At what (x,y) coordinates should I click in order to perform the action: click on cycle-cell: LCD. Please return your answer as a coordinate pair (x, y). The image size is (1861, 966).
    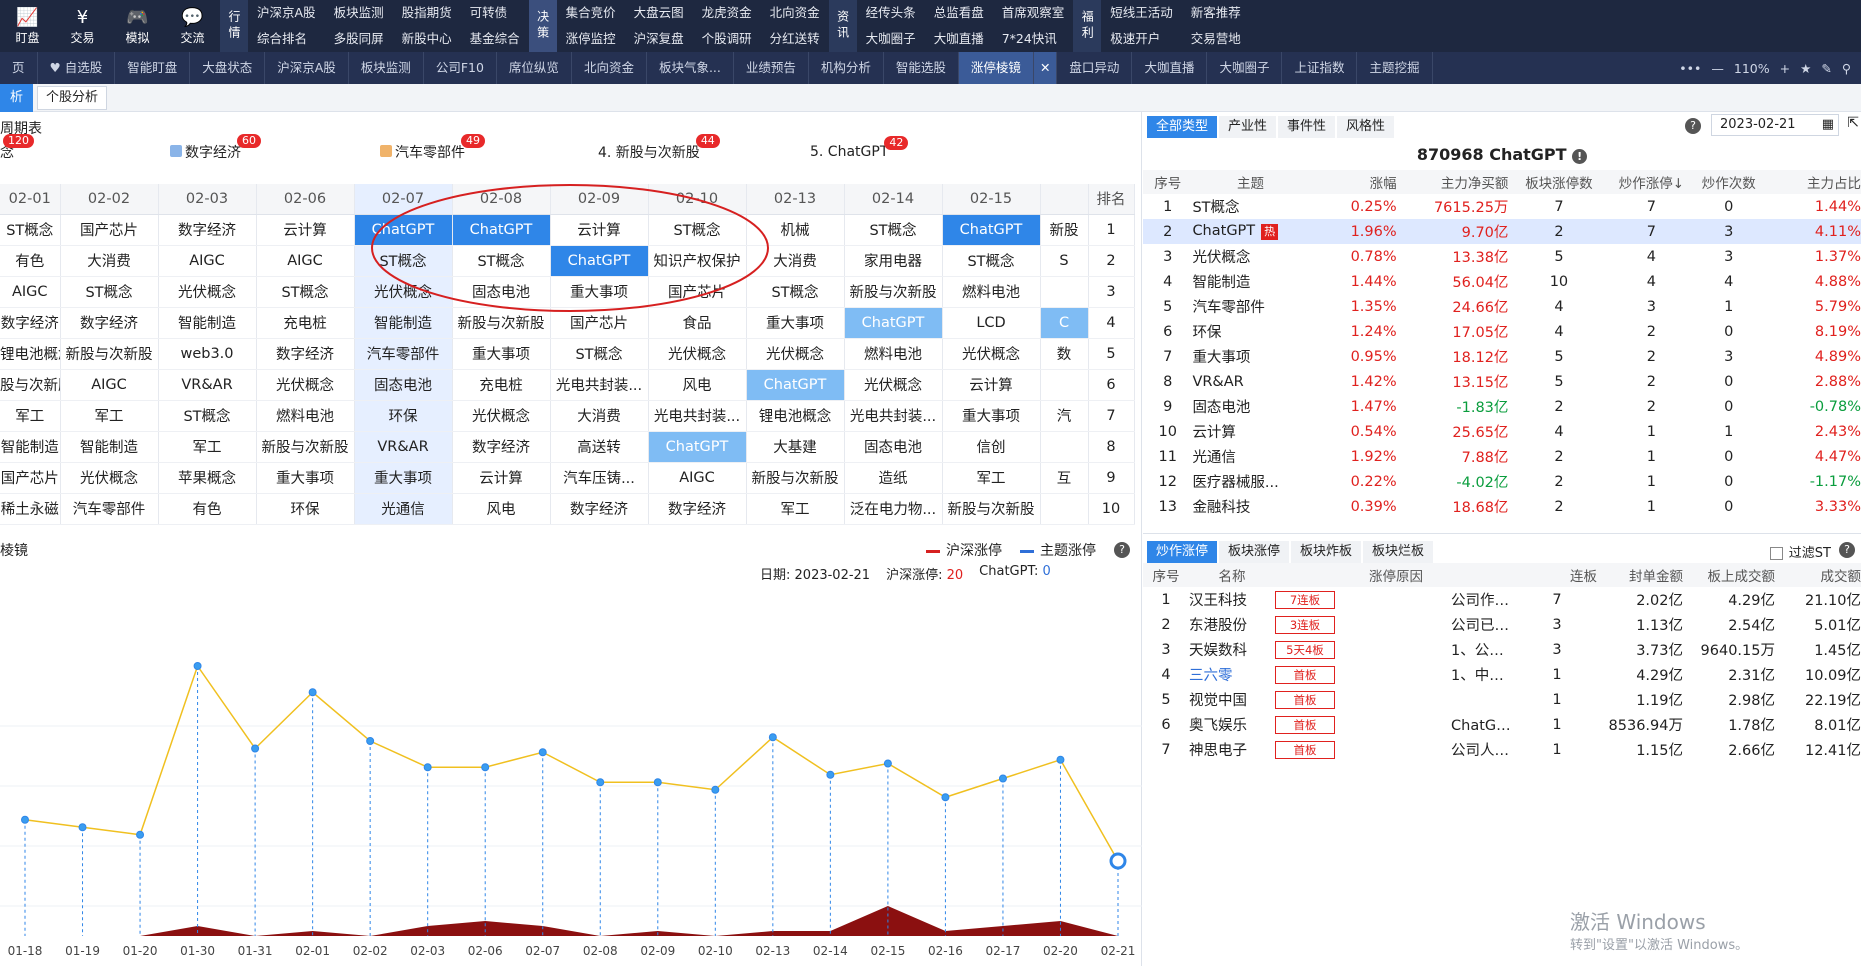
    Looking at the image, I should click on (991, 323).